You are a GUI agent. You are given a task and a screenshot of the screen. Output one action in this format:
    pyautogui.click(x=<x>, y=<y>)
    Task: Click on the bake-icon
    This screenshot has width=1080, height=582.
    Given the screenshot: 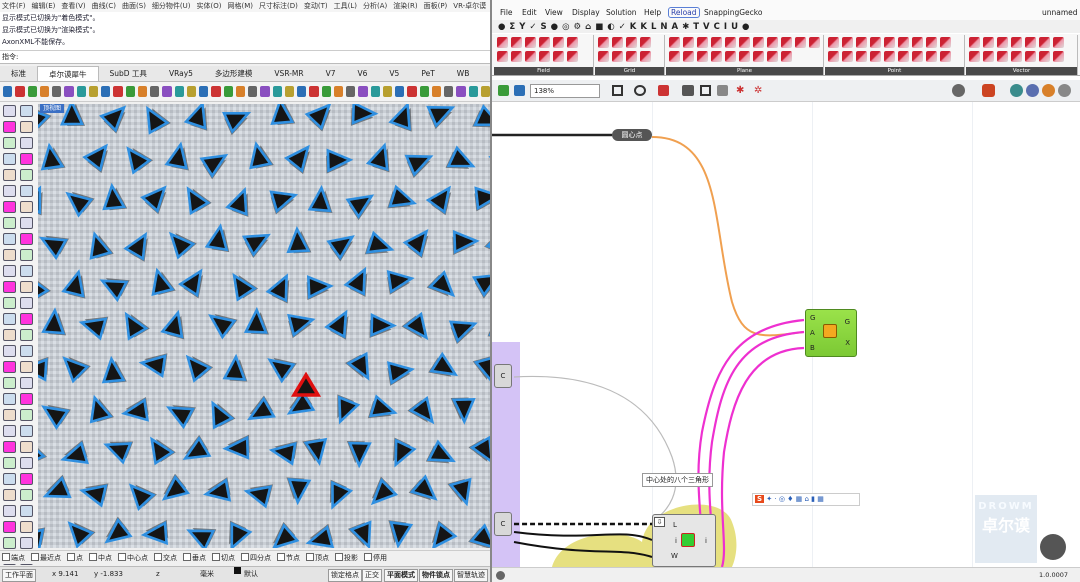 What is the action you would take?
    pyautogui.click(x=988, y=90)
    